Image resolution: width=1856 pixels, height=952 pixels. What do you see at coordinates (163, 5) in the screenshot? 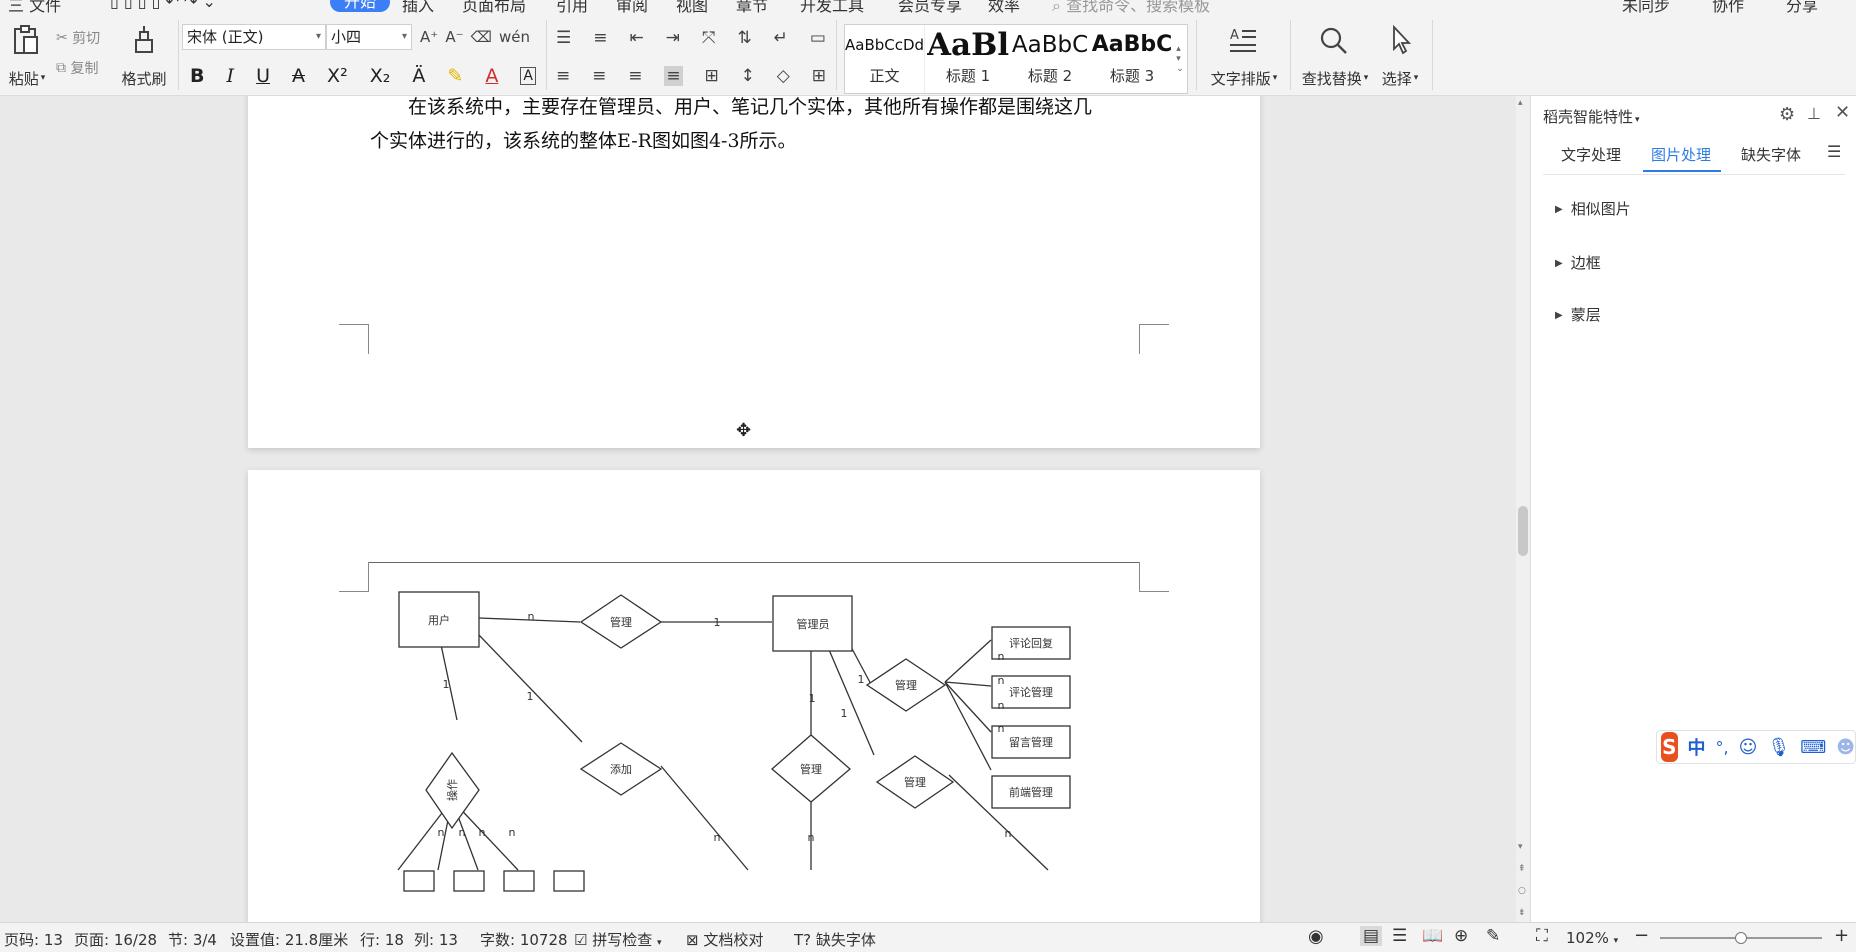
I see `quick-access-icons: ▯ ▯ ▯ ▯ ↶ ↷ ⌄` at bounding box center [163, 5].